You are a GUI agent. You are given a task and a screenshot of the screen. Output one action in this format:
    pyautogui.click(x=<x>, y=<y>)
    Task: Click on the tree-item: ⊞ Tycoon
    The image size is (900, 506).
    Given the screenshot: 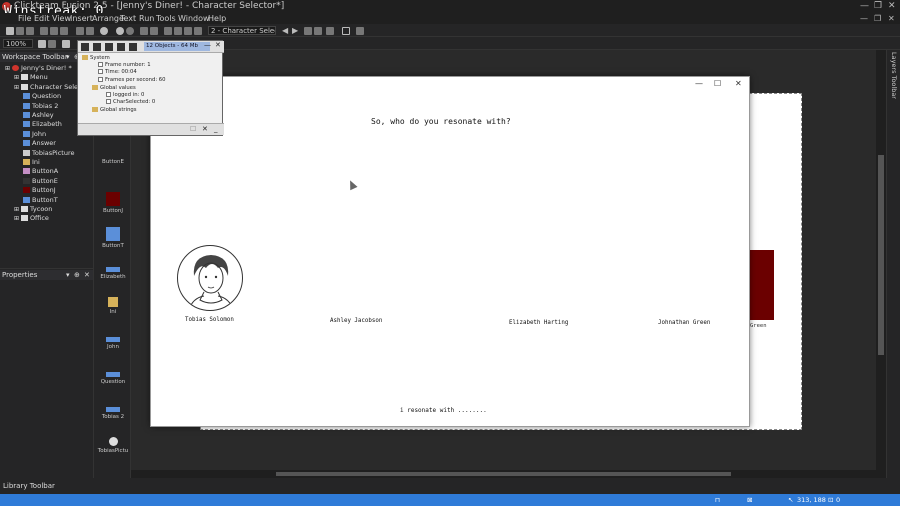 What is the action you would take?
    pyautogui.click(x=33, y=209)
    